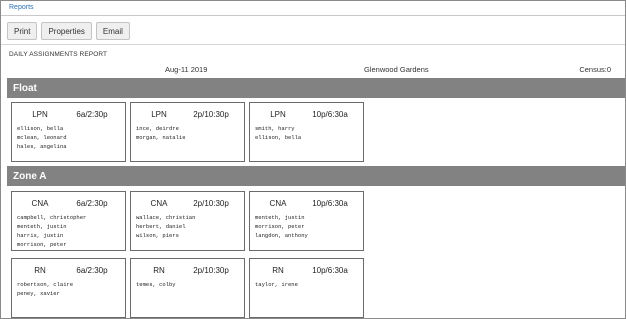  I want to click on card-header: CNA 6a/2:30p, so click(69, 204).